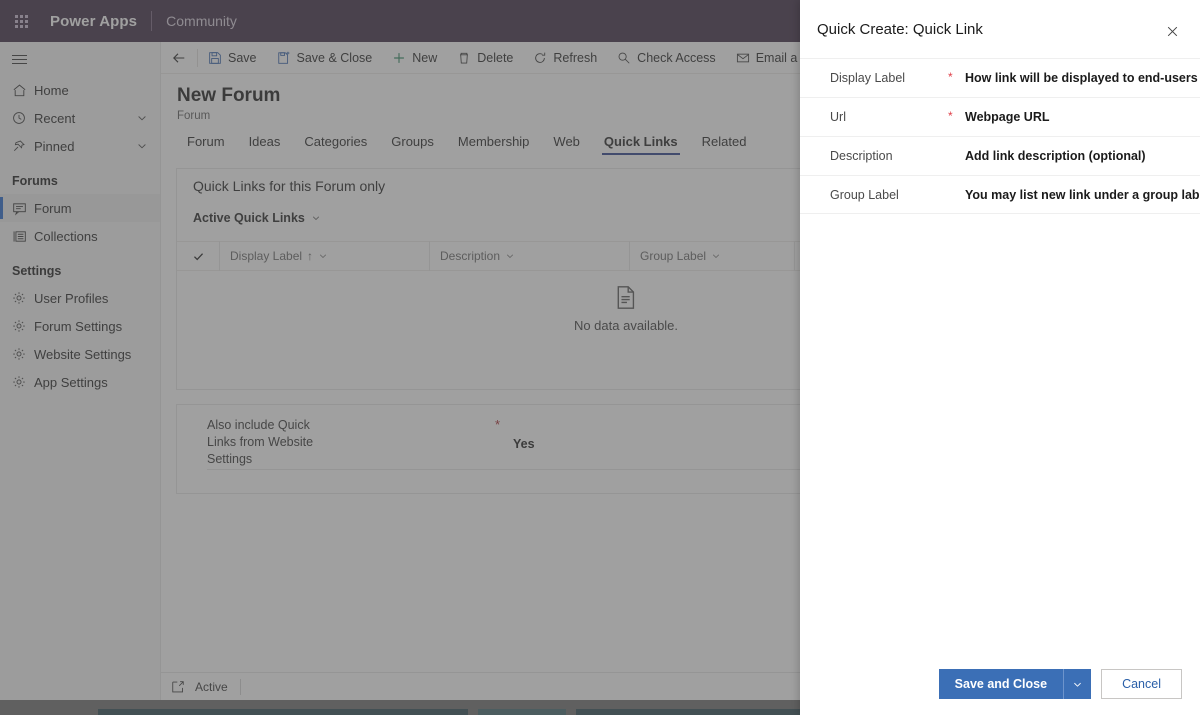 The image size is (1200, 715). Describe the element at coordinates (1055, 156) in the screenshot. I see `description-input: Add link description (optional)` at that location.